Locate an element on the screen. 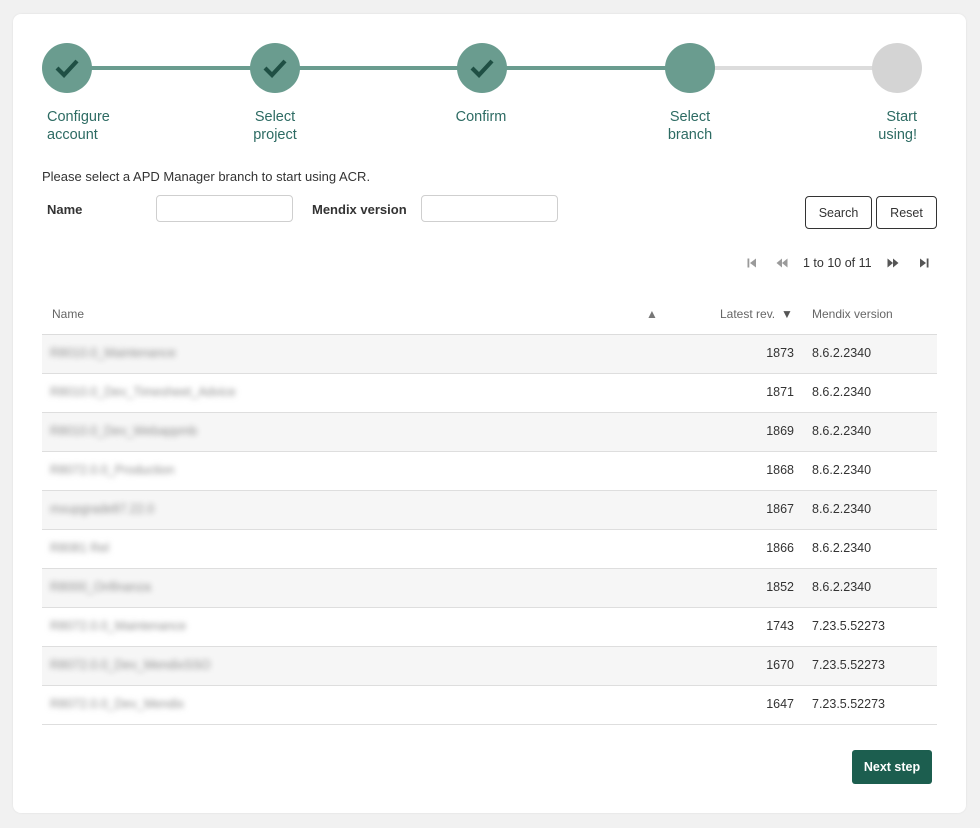 The width and height of the screenshot is (980, 828). branch-name-cell: R8000_Onfinanza is located at coordinates (100, 587).